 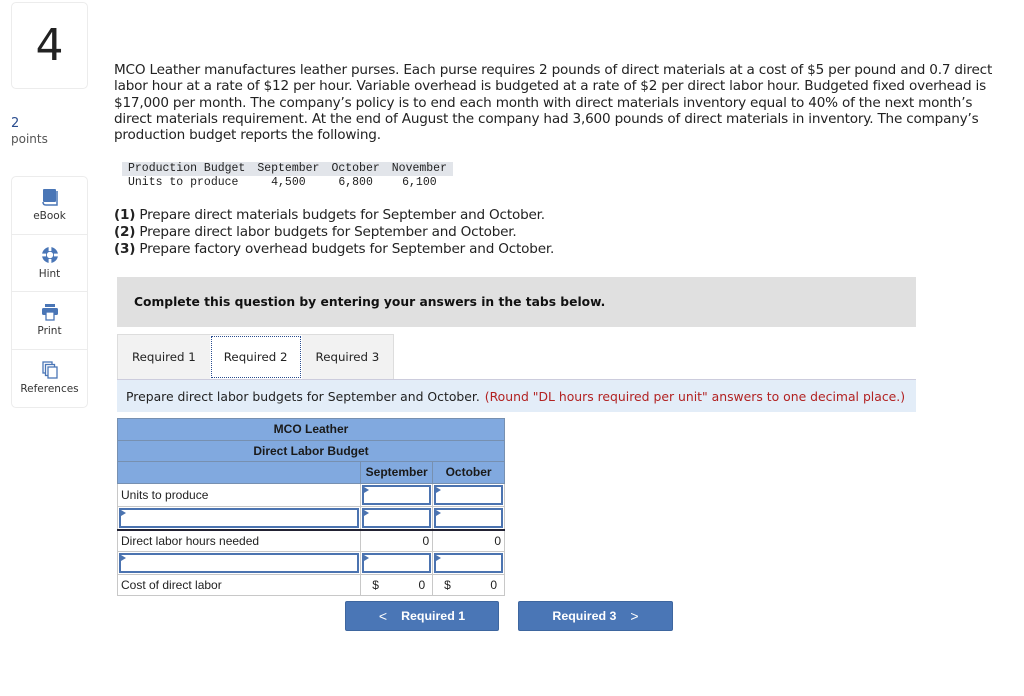 I want to click on tab-required-1: Required 1, so click(x=164, y=357).